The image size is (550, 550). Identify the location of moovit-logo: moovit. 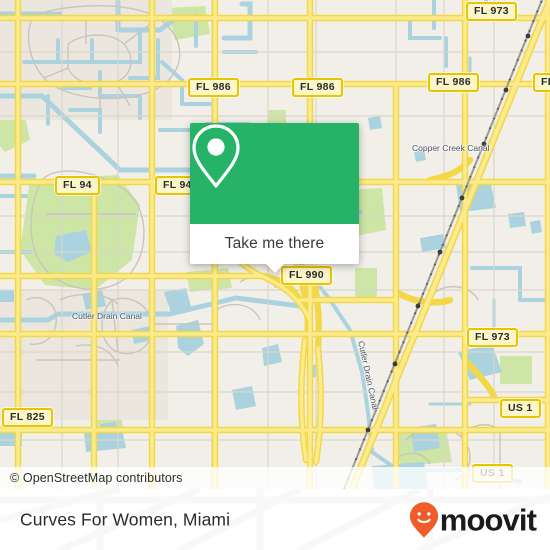
(473, 519).